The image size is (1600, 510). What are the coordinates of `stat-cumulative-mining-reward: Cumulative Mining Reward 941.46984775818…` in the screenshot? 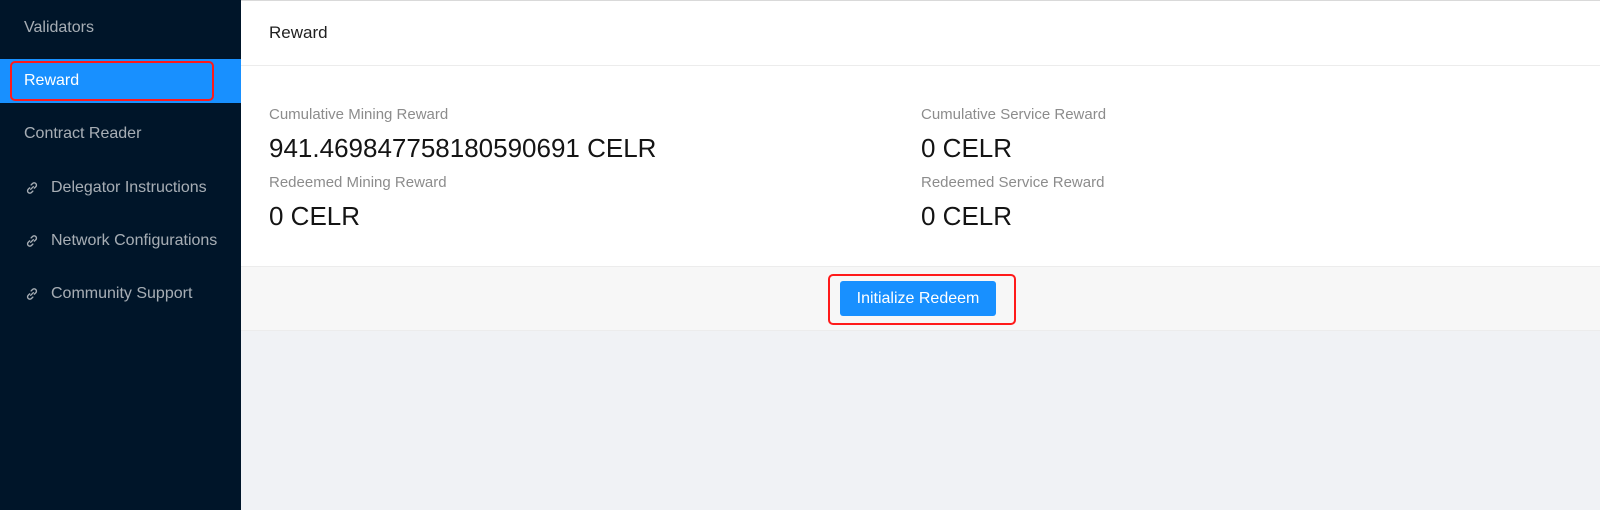 It's located at (462, 135).